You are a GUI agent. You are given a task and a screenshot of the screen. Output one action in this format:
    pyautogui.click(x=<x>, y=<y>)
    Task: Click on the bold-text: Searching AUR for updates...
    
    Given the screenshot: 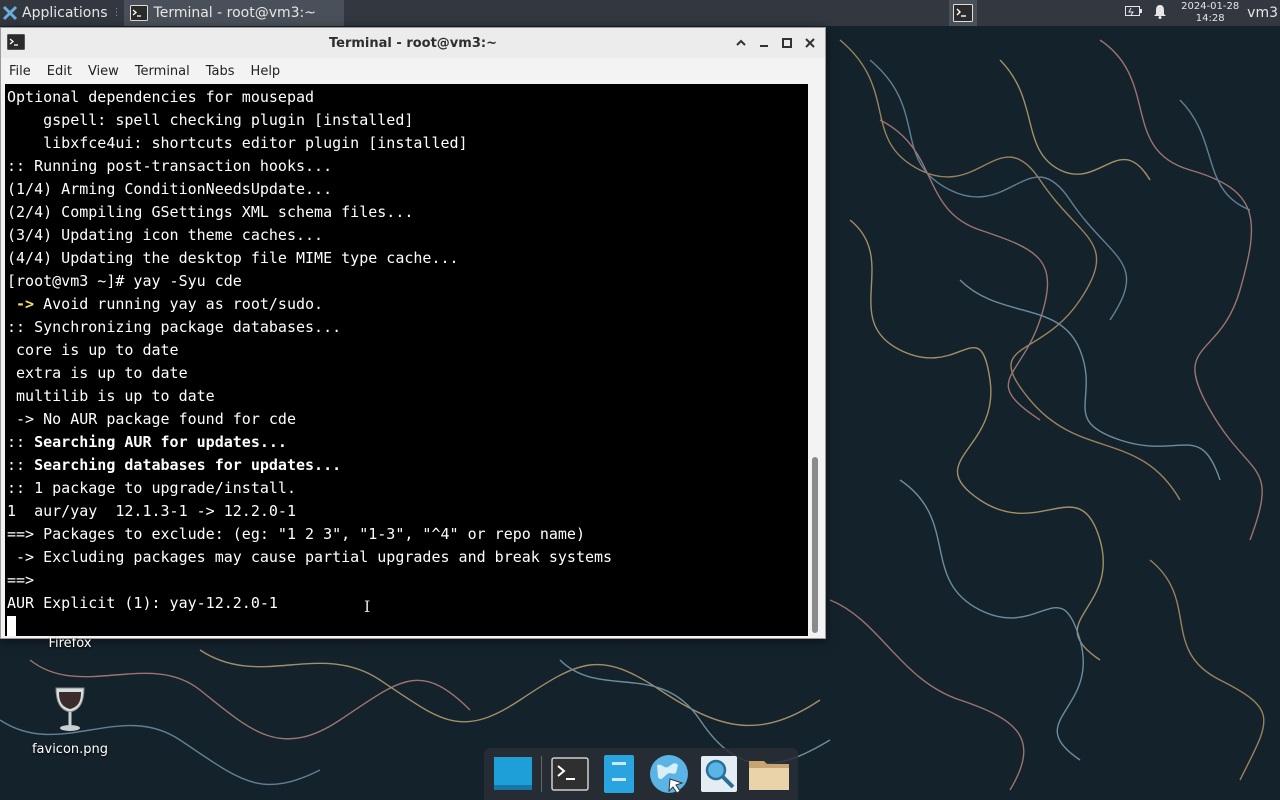 What is the action you would take?
    pyautogui.click(x=160, y=442)
    